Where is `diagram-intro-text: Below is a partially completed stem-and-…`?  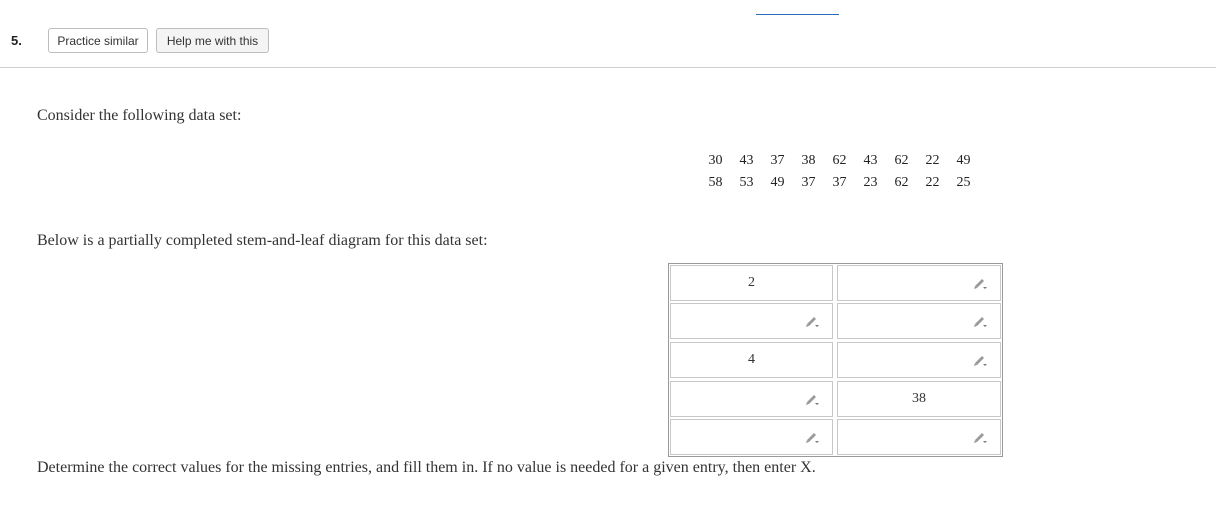
diagram-intro-text: Below is a partially completed stem-and-… is located at coordinates (262, 240).